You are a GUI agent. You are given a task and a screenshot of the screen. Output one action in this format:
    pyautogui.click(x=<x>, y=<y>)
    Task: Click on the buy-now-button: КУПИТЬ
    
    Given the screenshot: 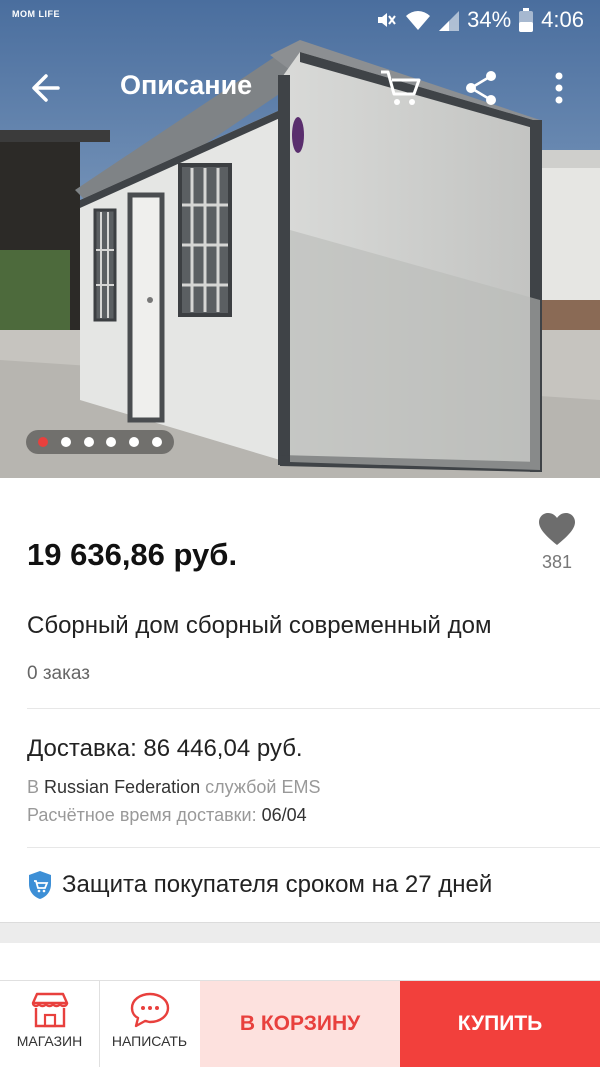 What is the action you would take?
    pyautogui.click(x=500, y=1024)
    